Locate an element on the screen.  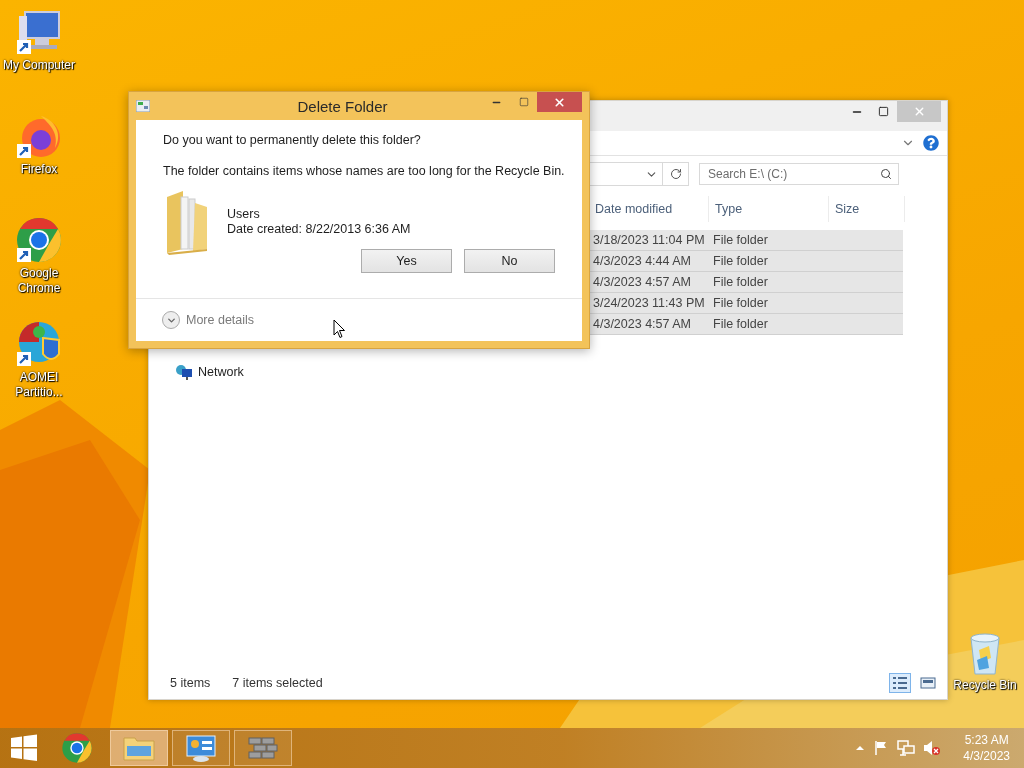
dialog-app-icon is located at coordinates (143, 106).